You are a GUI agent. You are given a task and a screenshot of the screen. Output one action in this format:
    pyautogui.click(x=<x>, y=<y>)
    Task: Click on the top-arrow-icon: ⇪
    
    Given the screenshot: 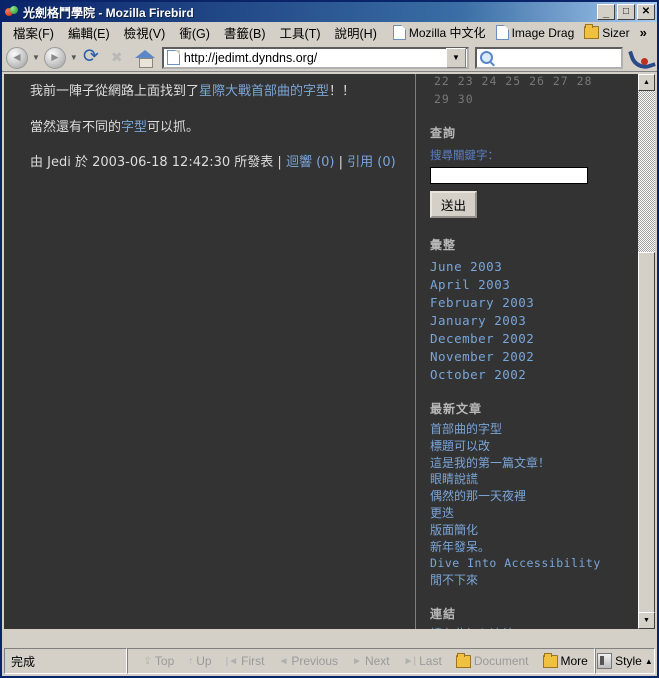 What is the action you would take?
    pyautogui.click(x=147, y=661)
    